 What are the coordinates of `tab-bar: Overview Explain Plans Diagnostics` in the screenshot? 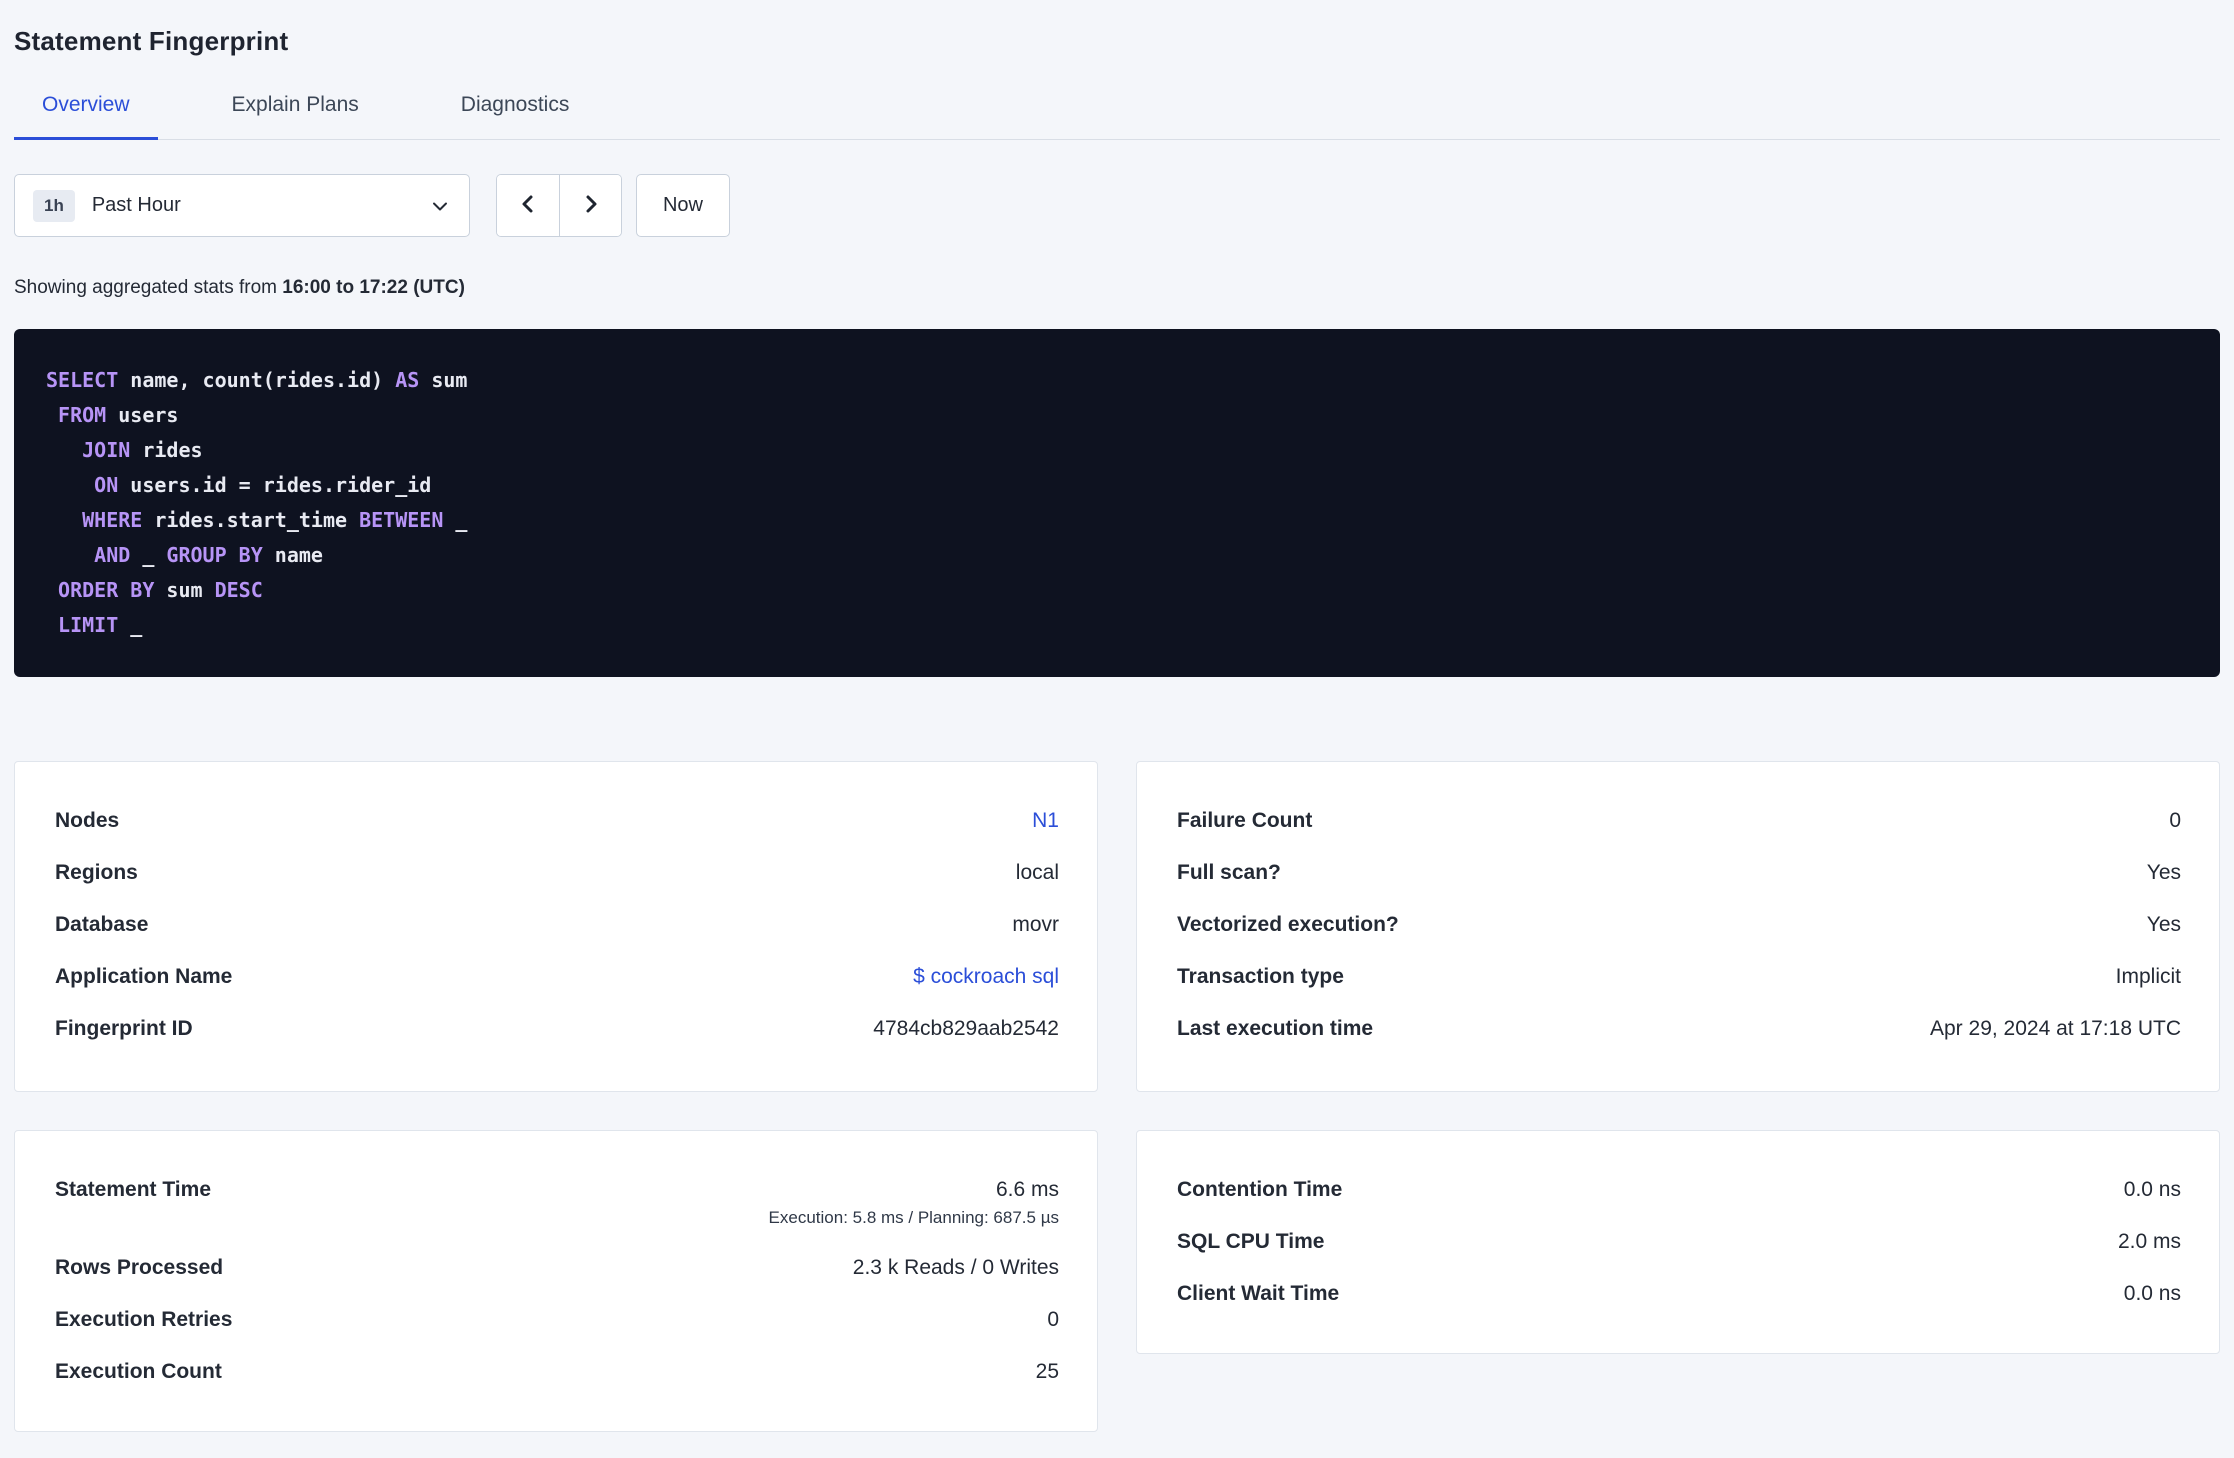 It's located at (1117, 116).